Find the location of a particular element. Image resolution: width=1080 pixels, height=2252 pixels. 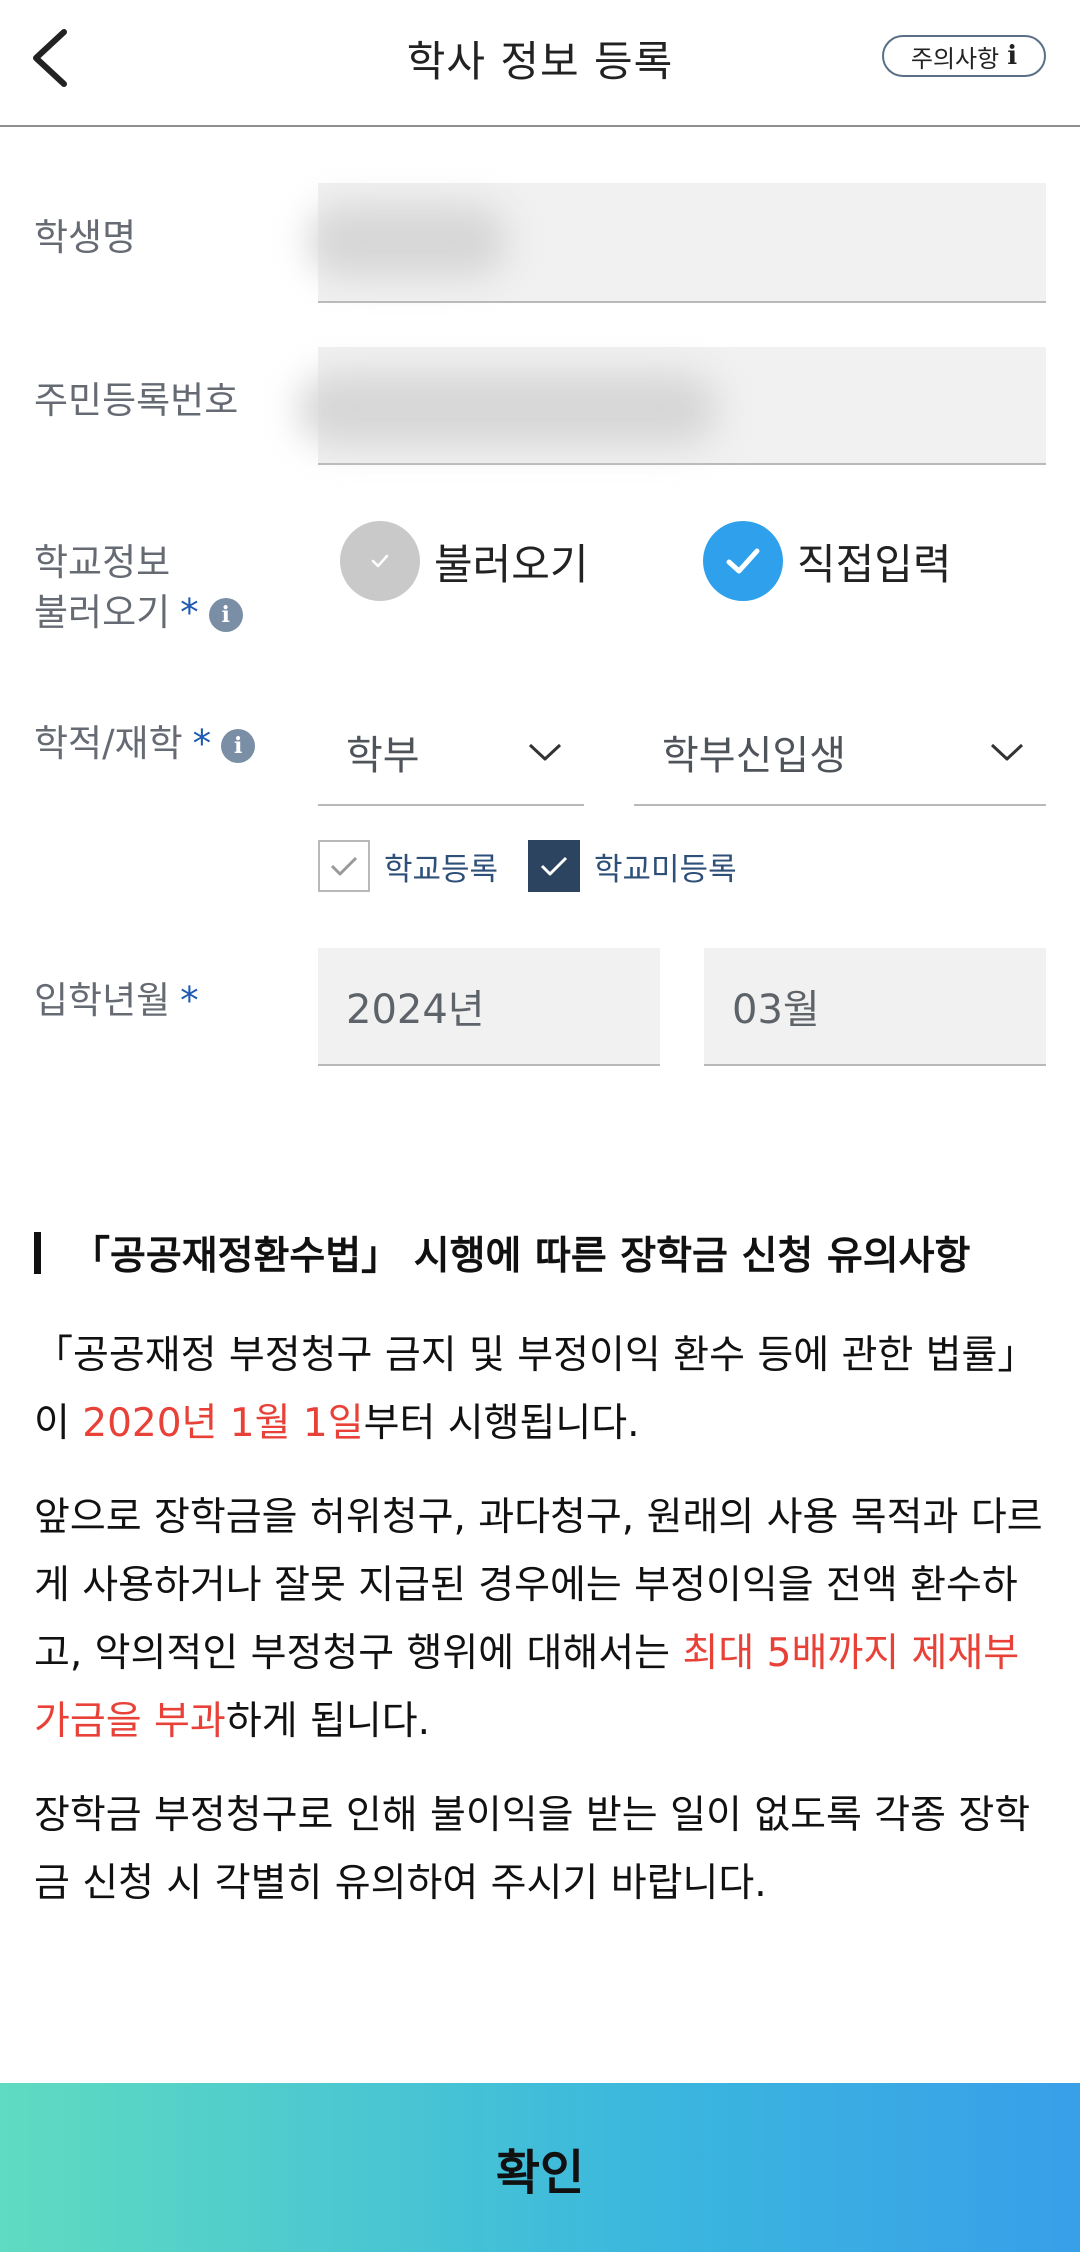

radio-load: 불러오기 is located at coordinates (464, 561).